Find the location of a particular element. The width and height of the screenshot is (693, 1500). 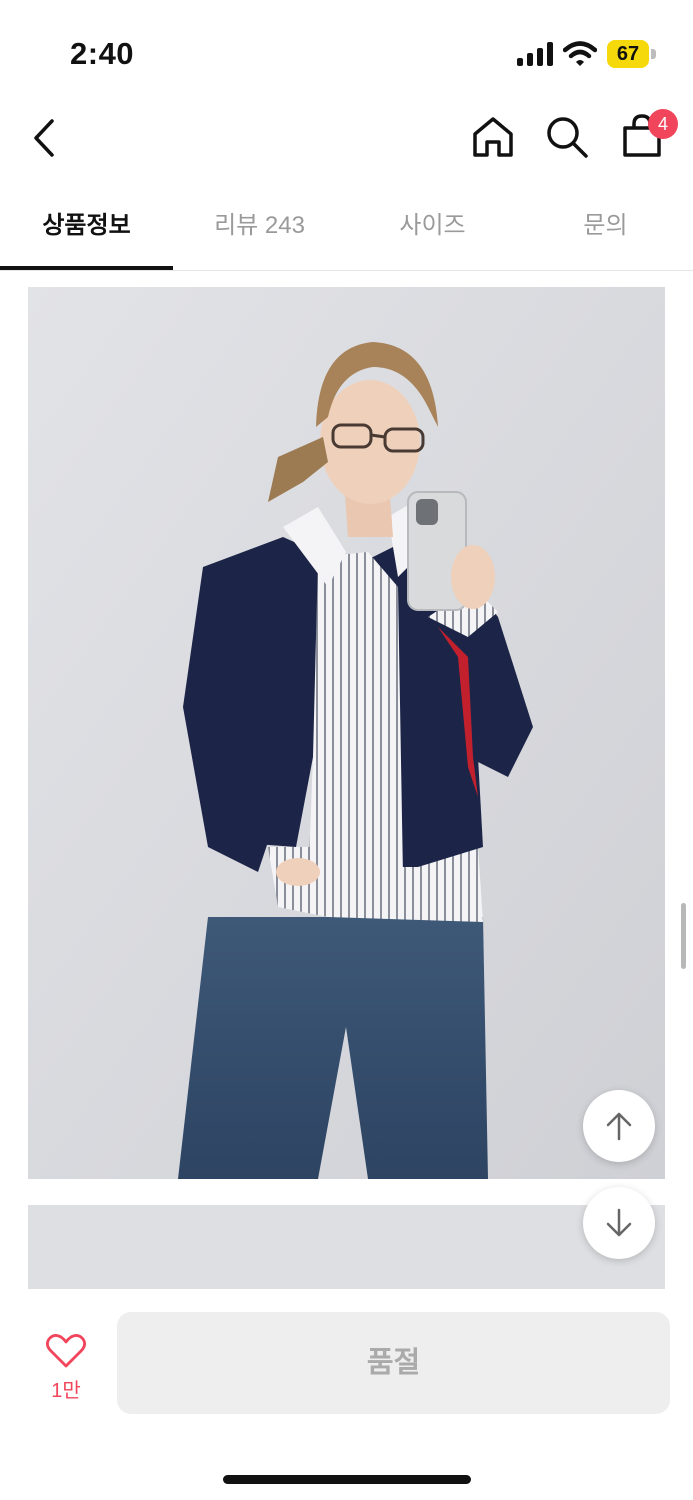

like-button: 1만 is located at coordinates (66, 1366).